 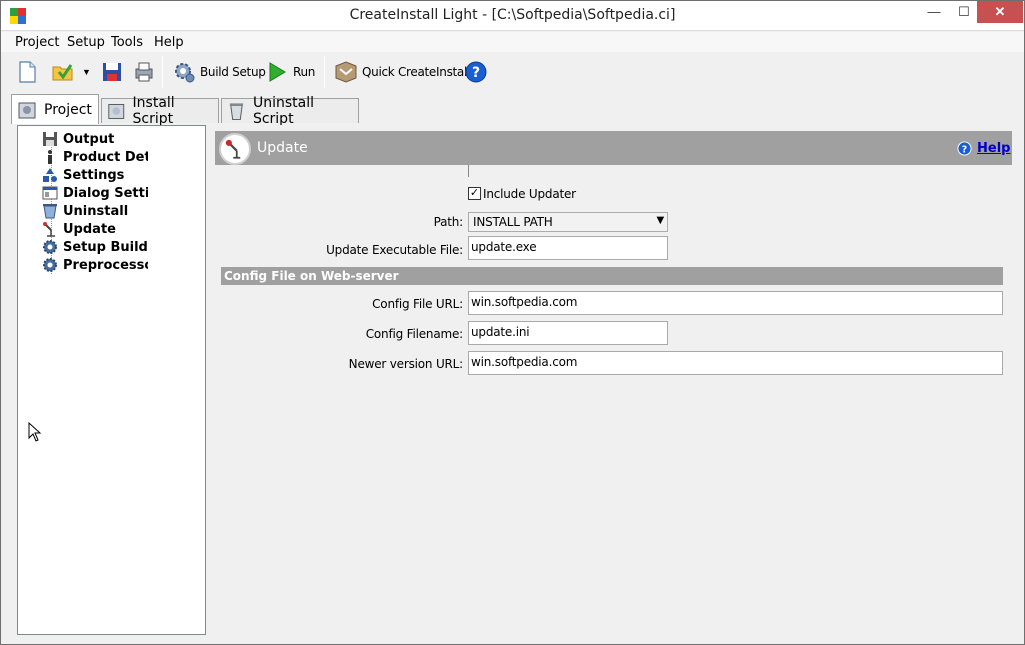 I want to click on section-title: Update, so click(x=282, y=148).